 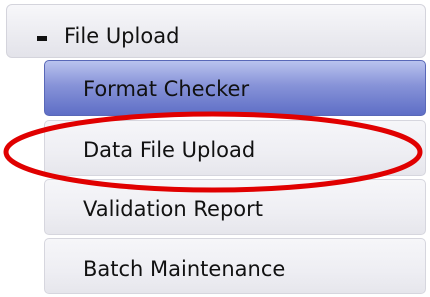 What do you see at coordinates (173, 209) in the screenshot?
I see `menu-item-label: Validation Report` at bounding box center [173, 209].